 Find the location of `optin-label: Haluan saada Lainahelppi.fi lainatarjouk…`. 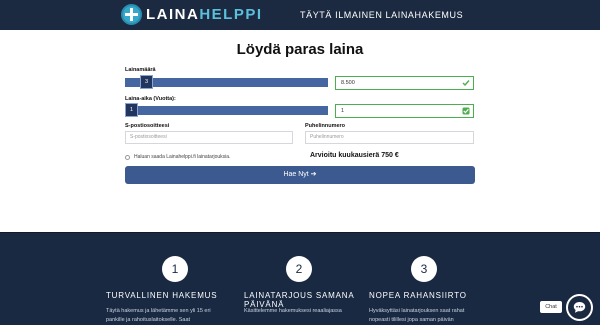

optin-label: Haluan saada Lainahelppi.fi lainatarjouk… is located at coordinates (182, 157).